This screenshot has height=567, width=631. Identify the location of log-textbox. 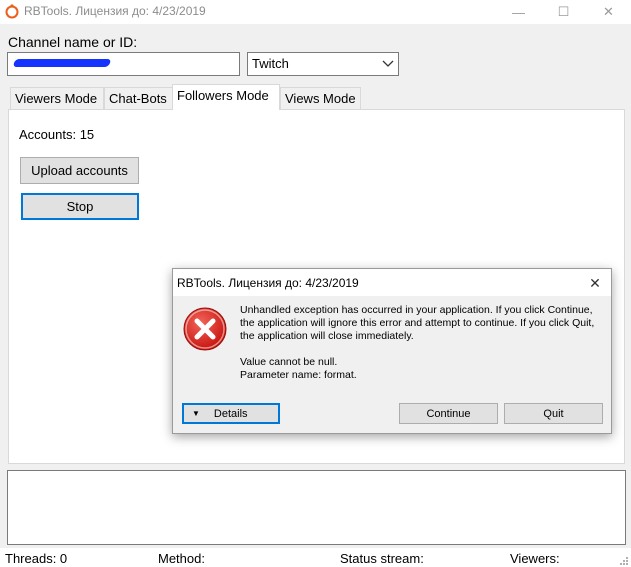
(316, 507).